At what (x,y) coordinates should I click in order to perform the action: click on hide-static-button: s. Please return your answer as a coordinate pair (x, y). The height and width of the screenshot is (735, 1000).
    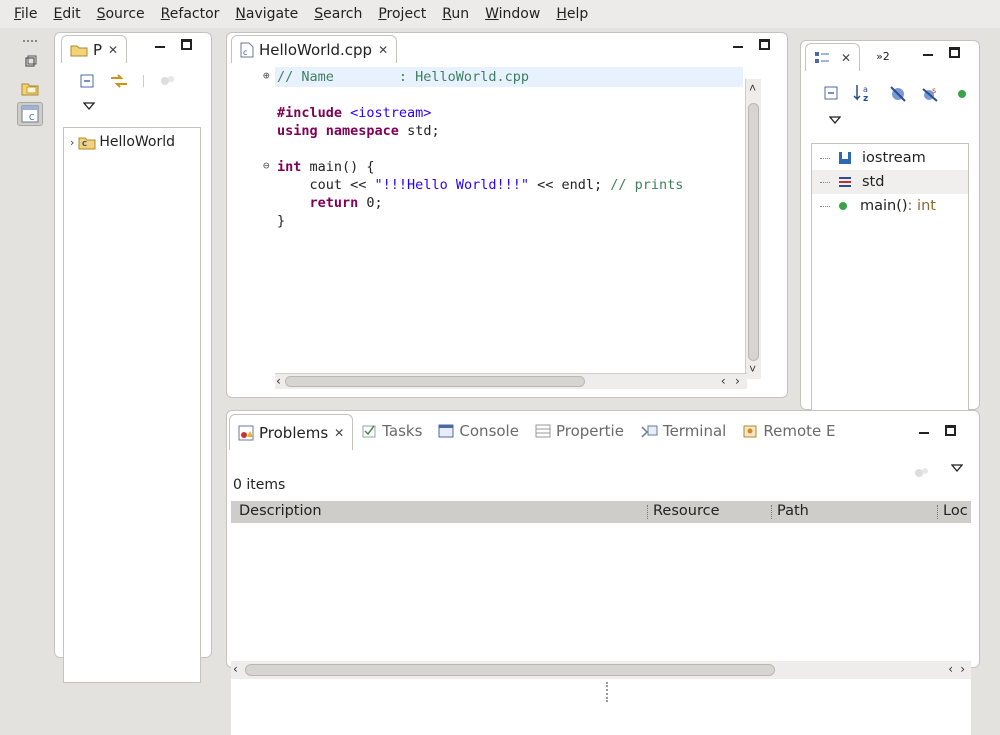
    Looking at the image, I should click on (930, 94).